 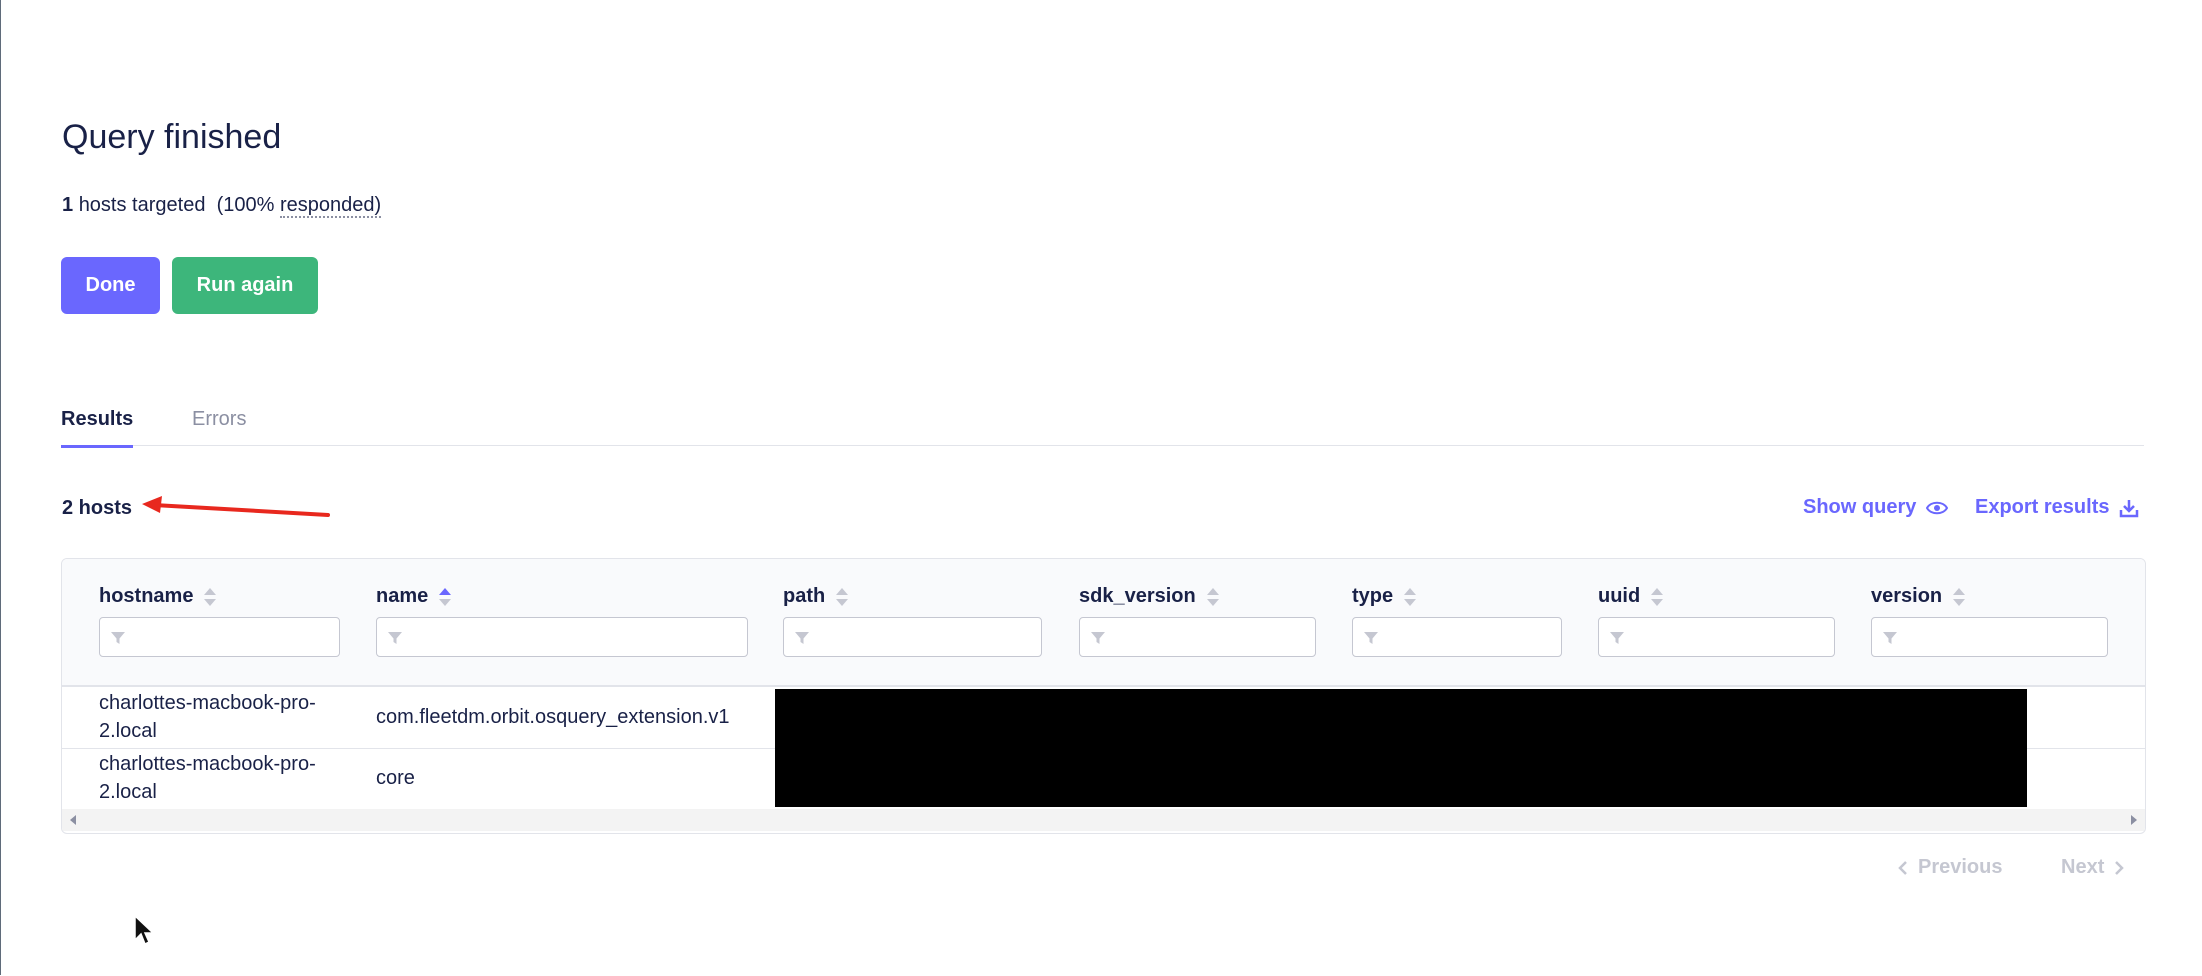 I want to click on filter-input-name, so click(x=562, y=637).